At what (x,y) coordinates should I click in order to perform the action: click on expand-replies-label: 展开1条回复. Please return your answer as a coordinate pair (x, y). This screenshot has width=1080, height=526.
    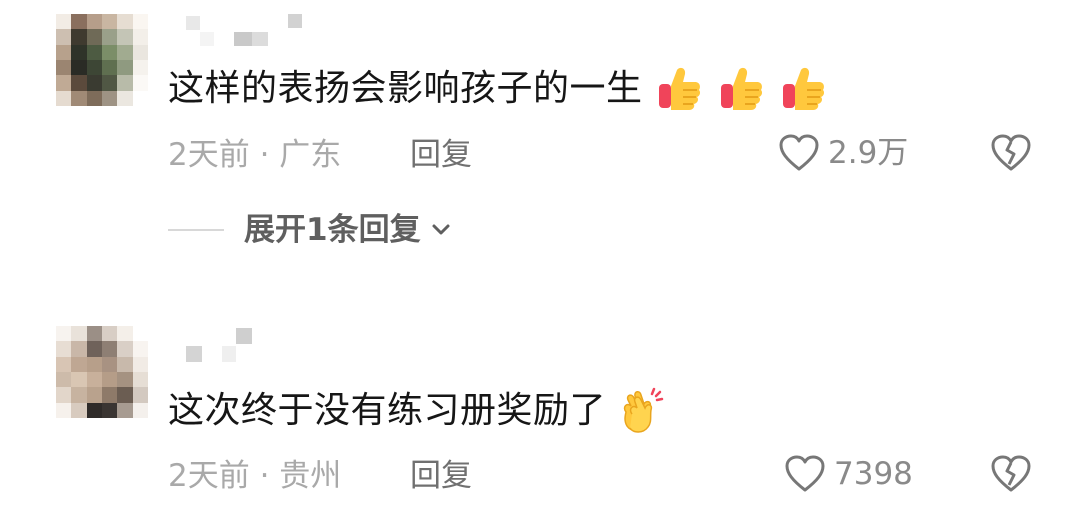
    Looking at the image, I should click on (332, 230).